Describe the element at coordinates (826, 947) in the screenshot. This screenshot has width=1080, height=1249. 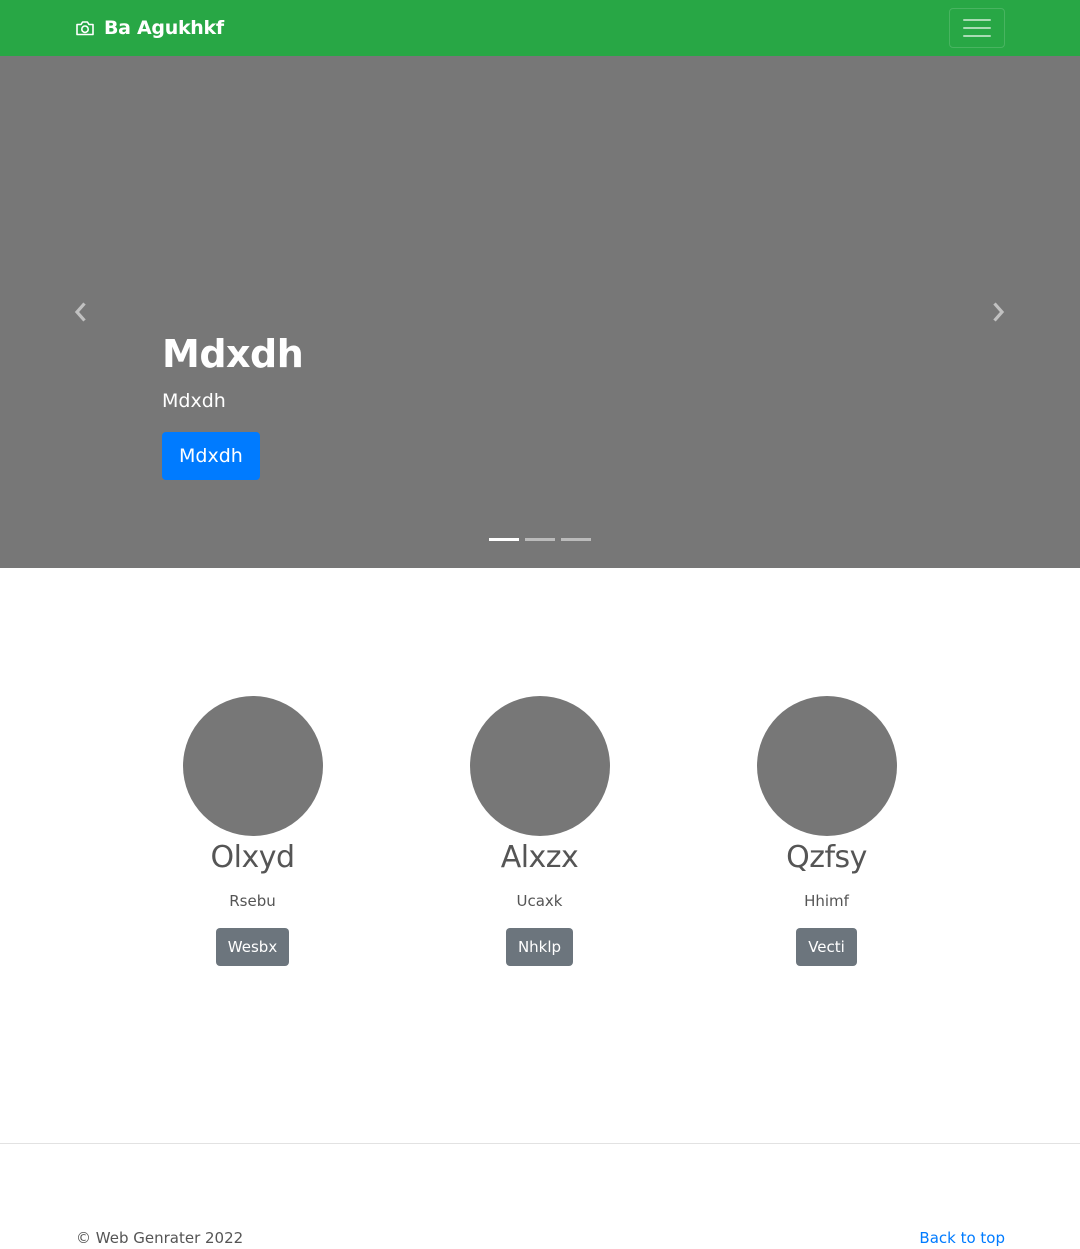
I see `column-button: Vecti` at that location.